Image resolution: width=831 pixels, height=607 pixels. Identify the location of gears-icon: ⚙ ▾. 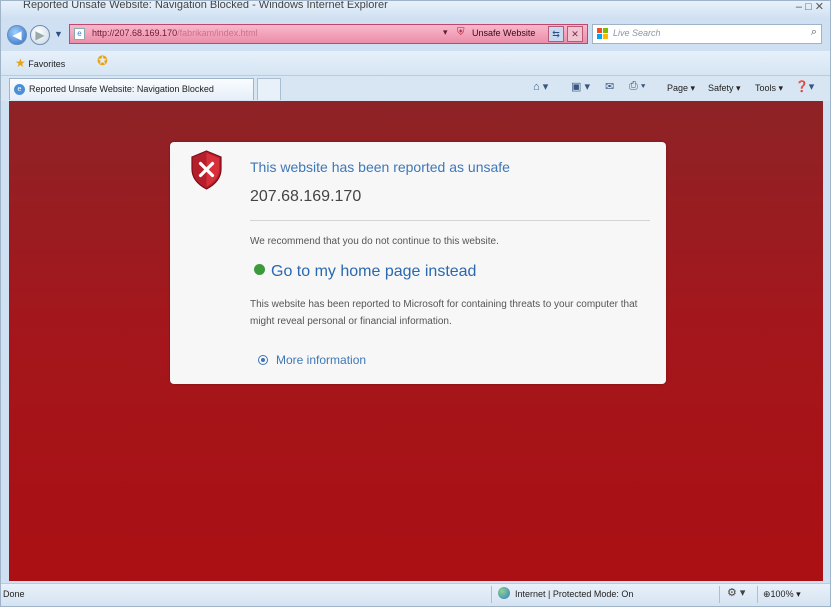
(736, 592).